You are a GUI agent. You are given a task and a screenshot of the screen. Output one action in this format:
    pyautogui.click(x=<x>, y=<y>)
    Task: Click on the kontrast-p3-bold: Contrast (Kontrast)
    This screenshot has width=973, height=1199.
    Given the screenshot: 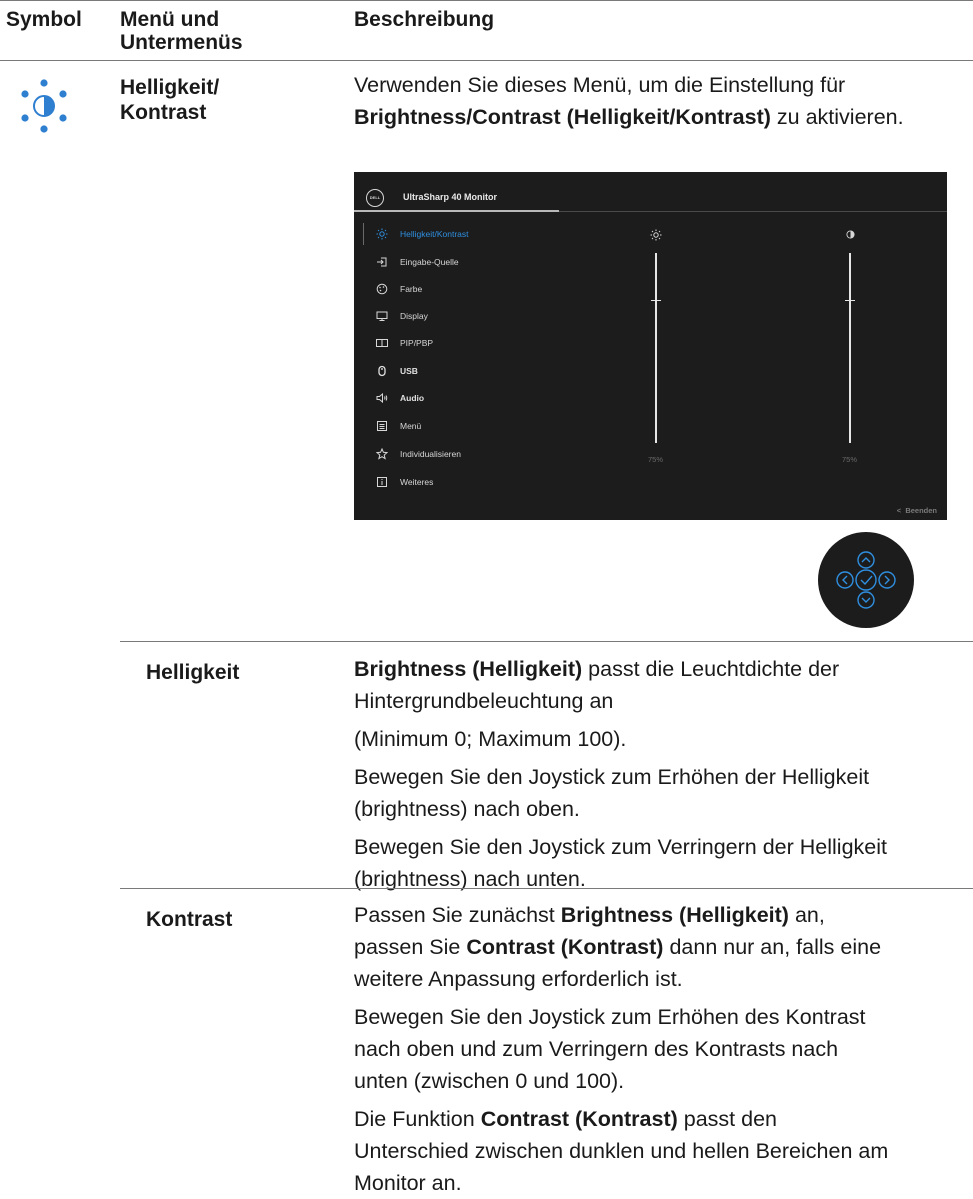 What is the action you would take?
    pyautogui.click(x=579, y=1119)
    